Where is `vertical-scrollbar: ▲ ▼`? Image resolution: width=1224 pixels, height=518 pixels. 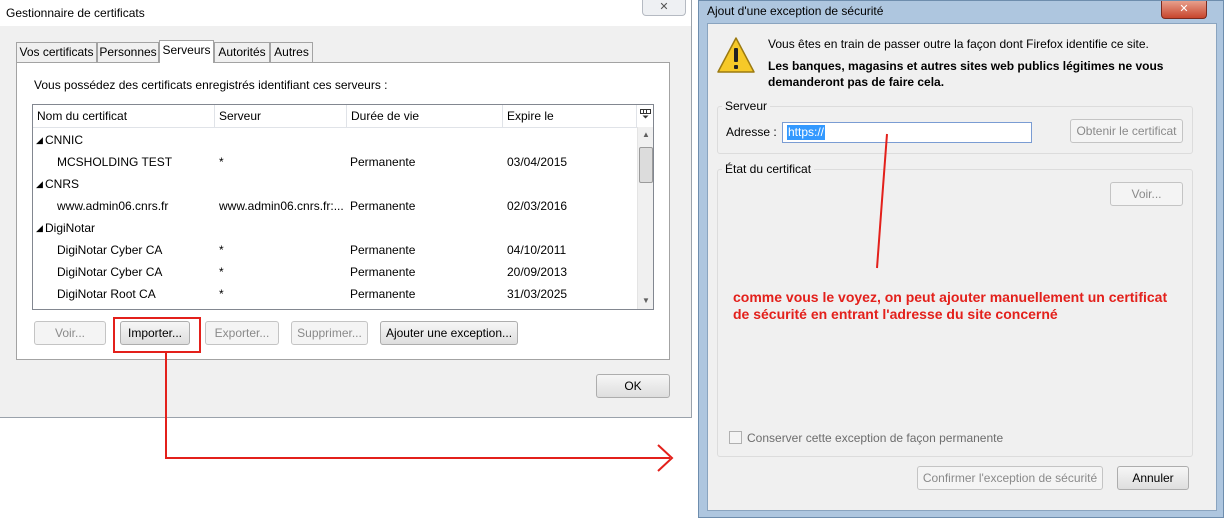 vertical-scrollbar: ▲ ▼ is located at coordinates (645, 218).